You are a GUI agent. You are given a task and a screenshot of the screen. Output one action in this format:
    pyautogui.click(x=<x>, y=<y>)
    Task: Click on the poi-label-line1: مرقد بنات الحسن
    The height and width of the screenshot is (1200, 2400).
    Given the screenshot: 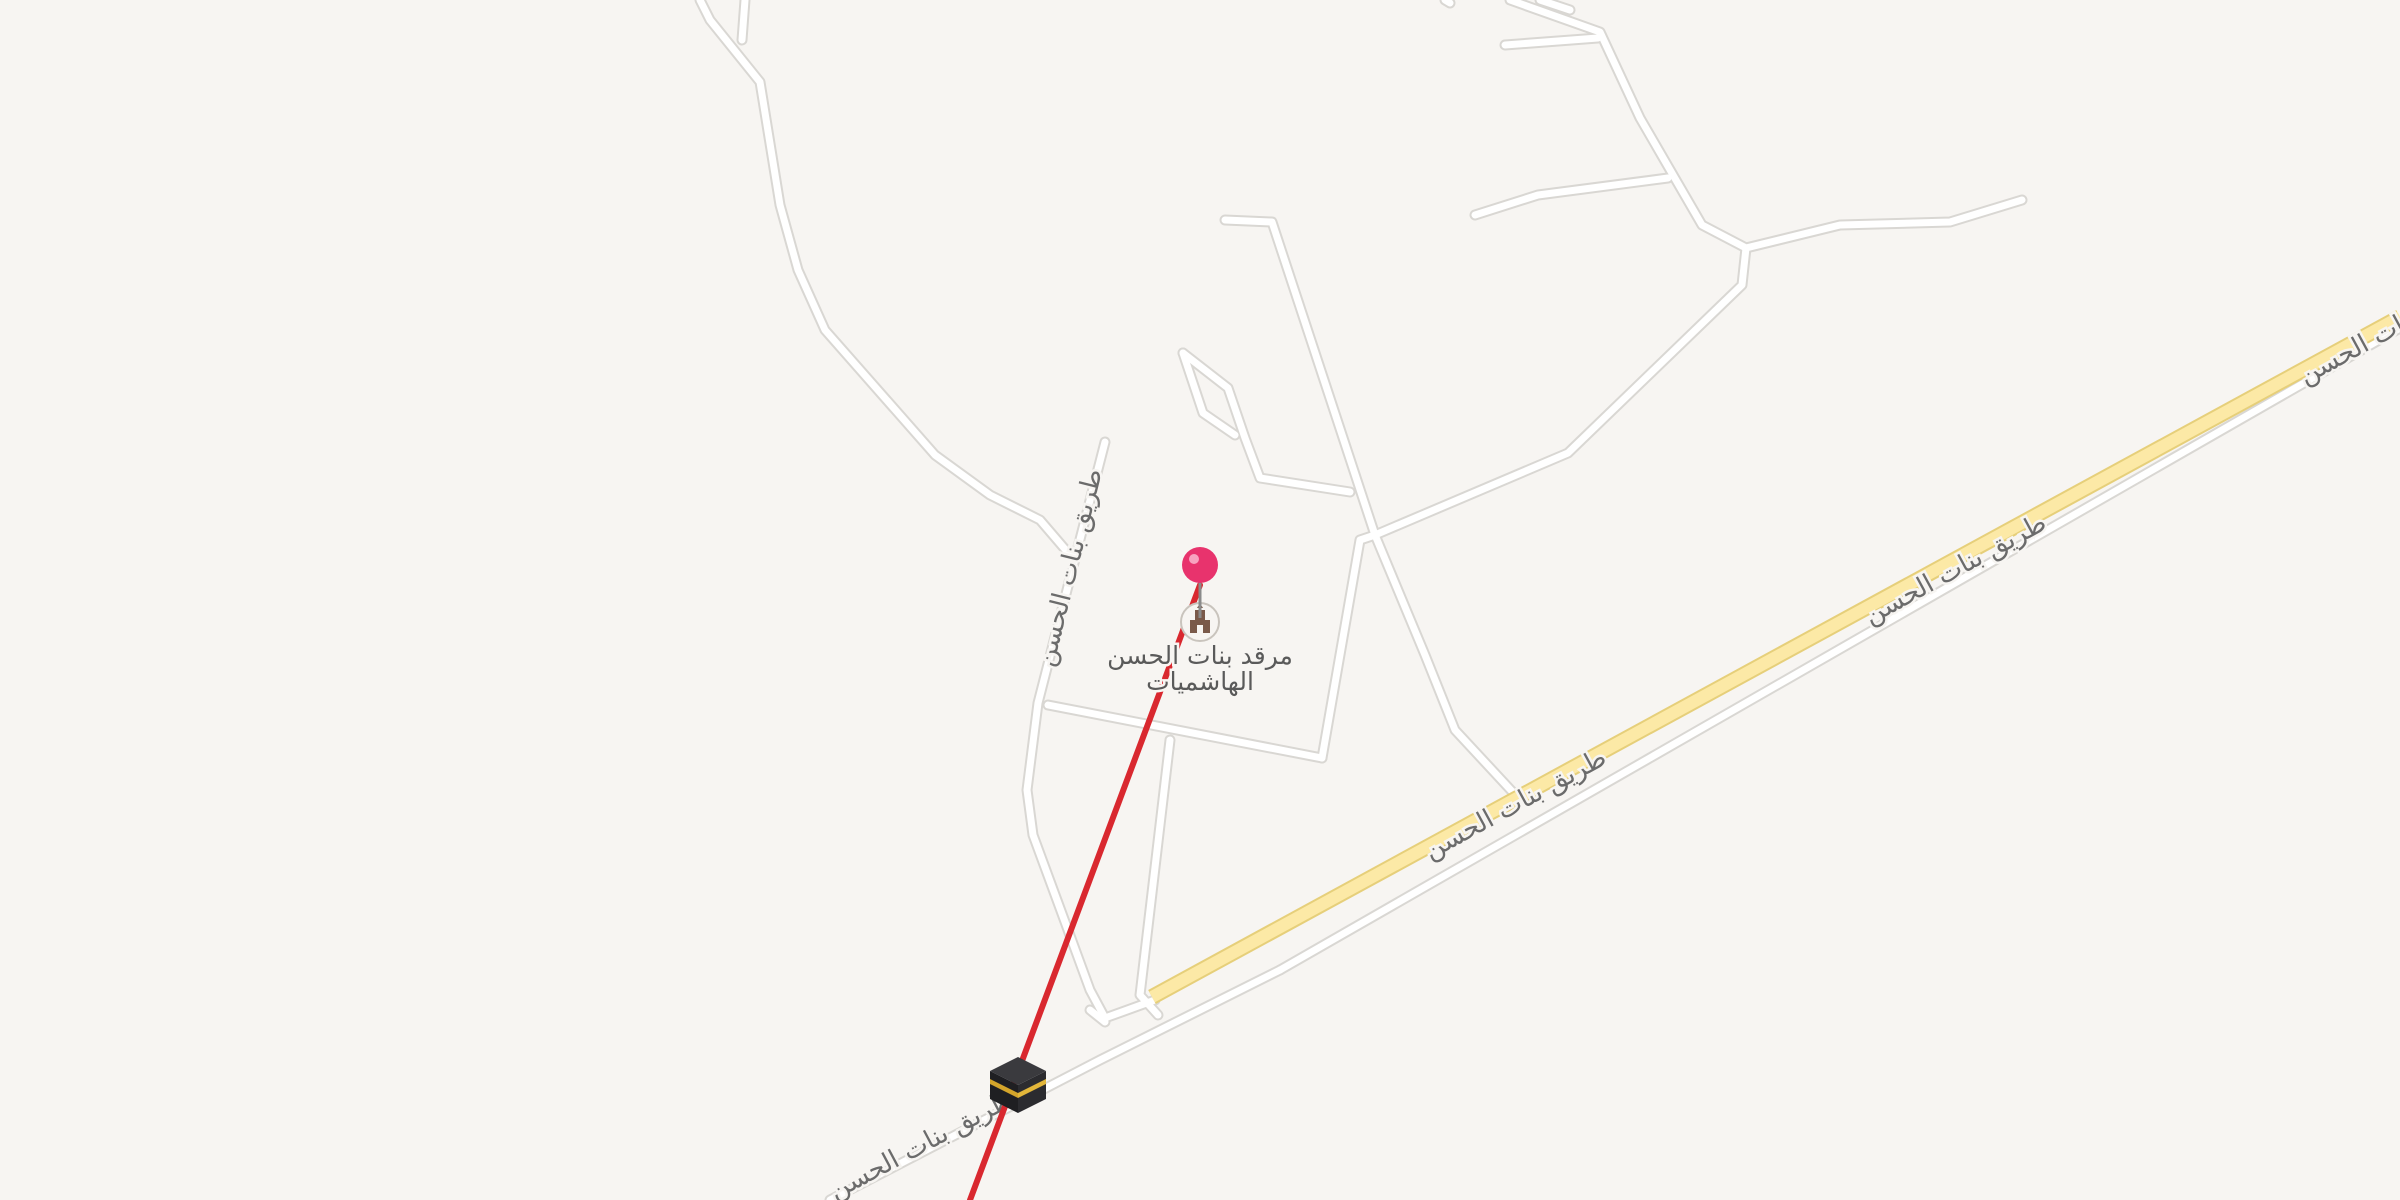 What is the action you would take?
    pyautogui.click(x=1200, y=655)
    